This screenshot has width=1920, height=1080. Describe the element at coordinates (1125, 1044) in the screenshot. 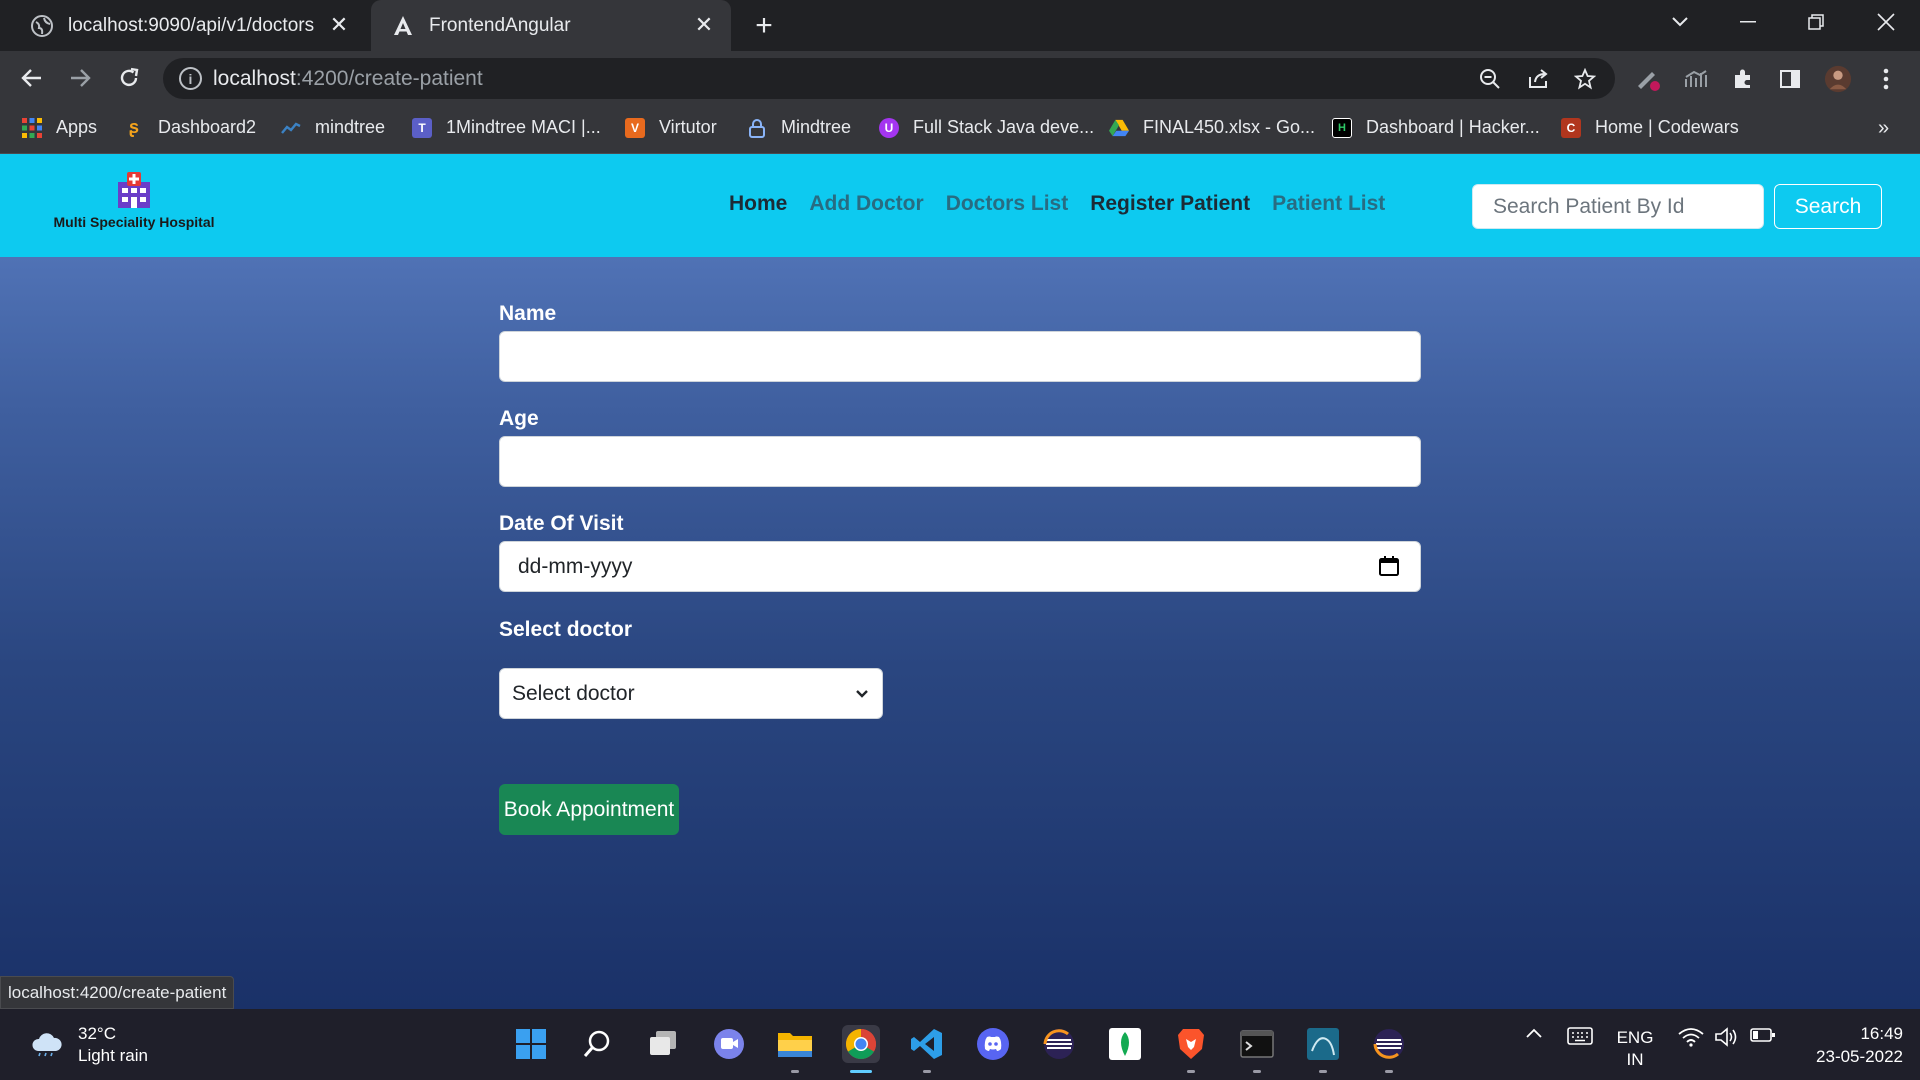

I see `mongodb-compass-icon` at that location.